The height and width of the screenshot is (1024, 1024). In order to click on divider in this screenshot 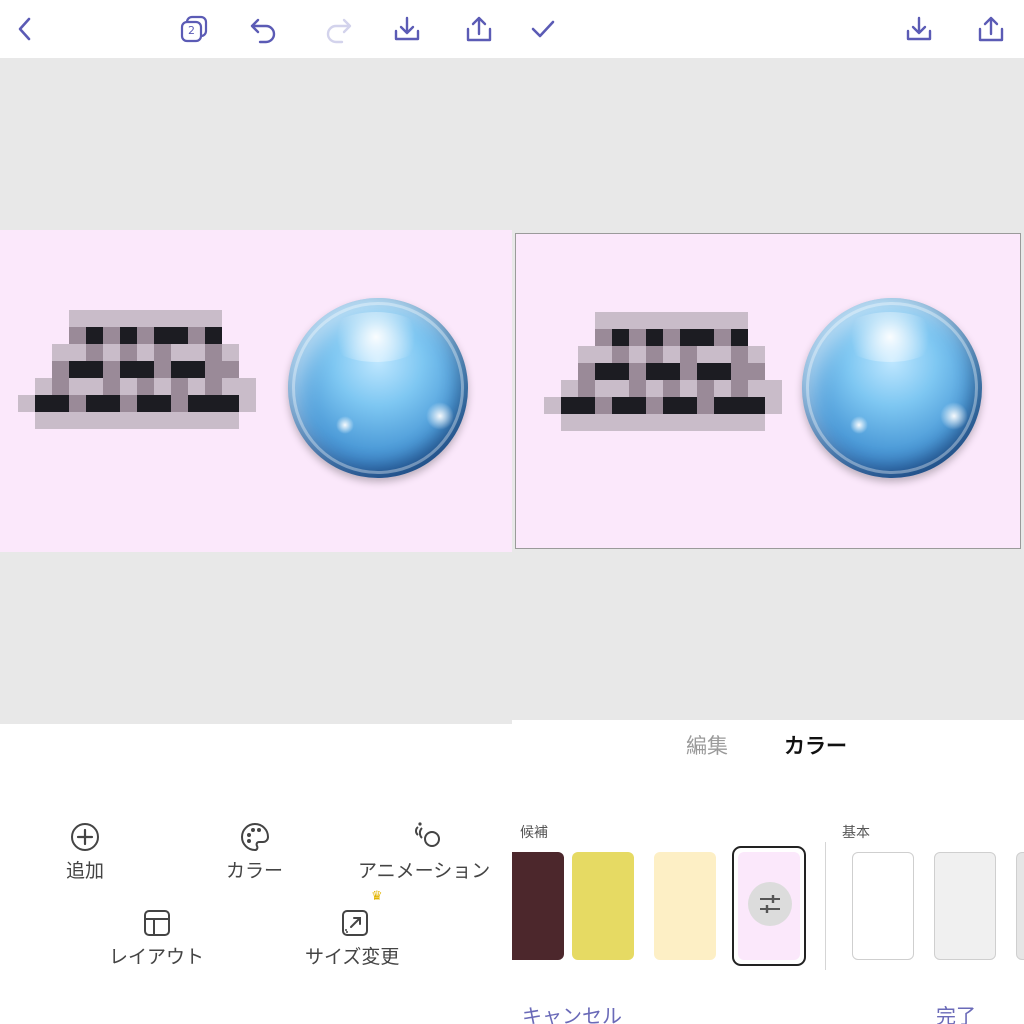, I will do `click(825, 906)`.